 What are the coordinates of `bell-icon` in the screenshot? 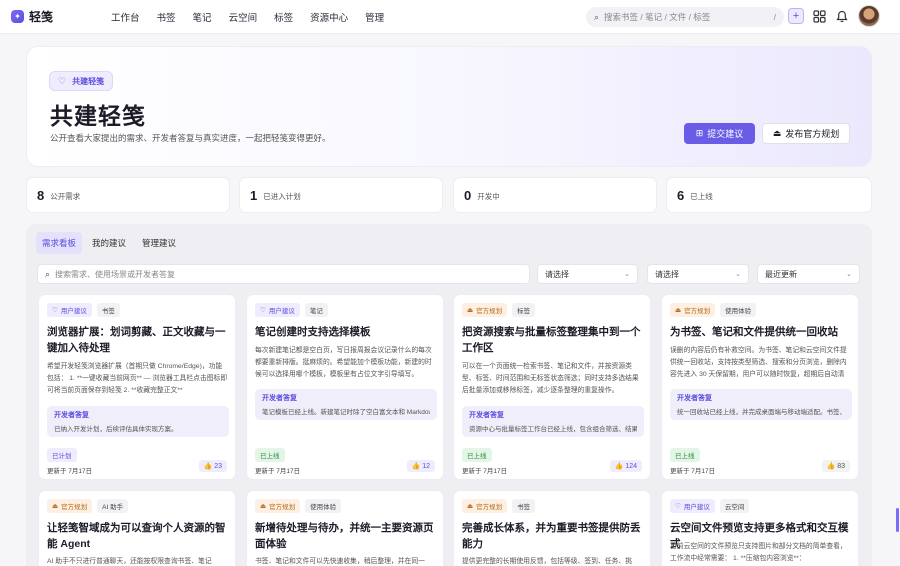 It's located at (842, 16).